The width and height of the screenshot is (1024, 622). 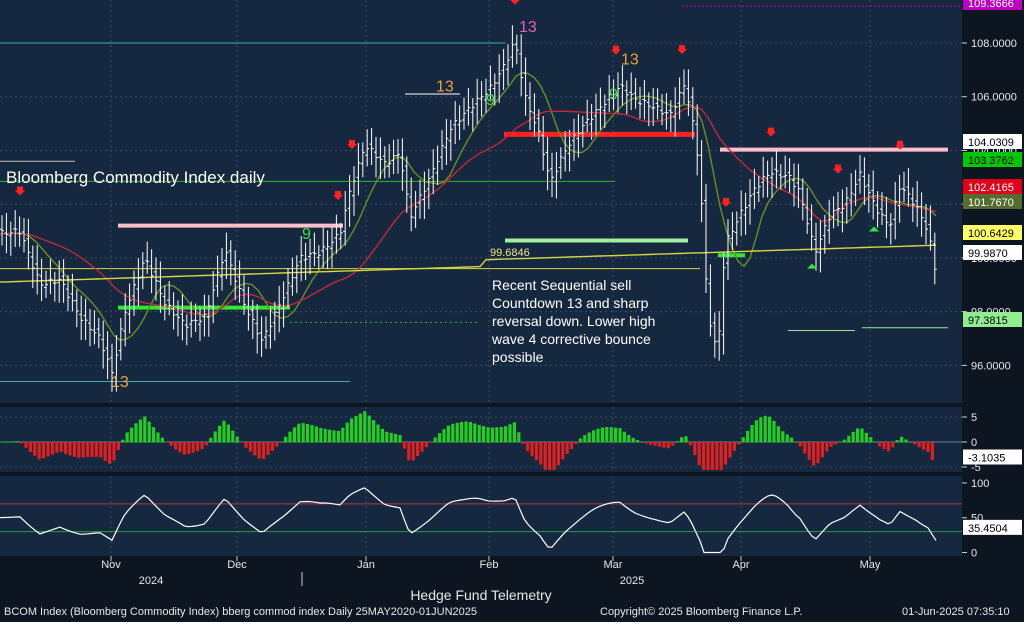 I want to click on x-tick-label: Mar, so click(x=613, y=565).